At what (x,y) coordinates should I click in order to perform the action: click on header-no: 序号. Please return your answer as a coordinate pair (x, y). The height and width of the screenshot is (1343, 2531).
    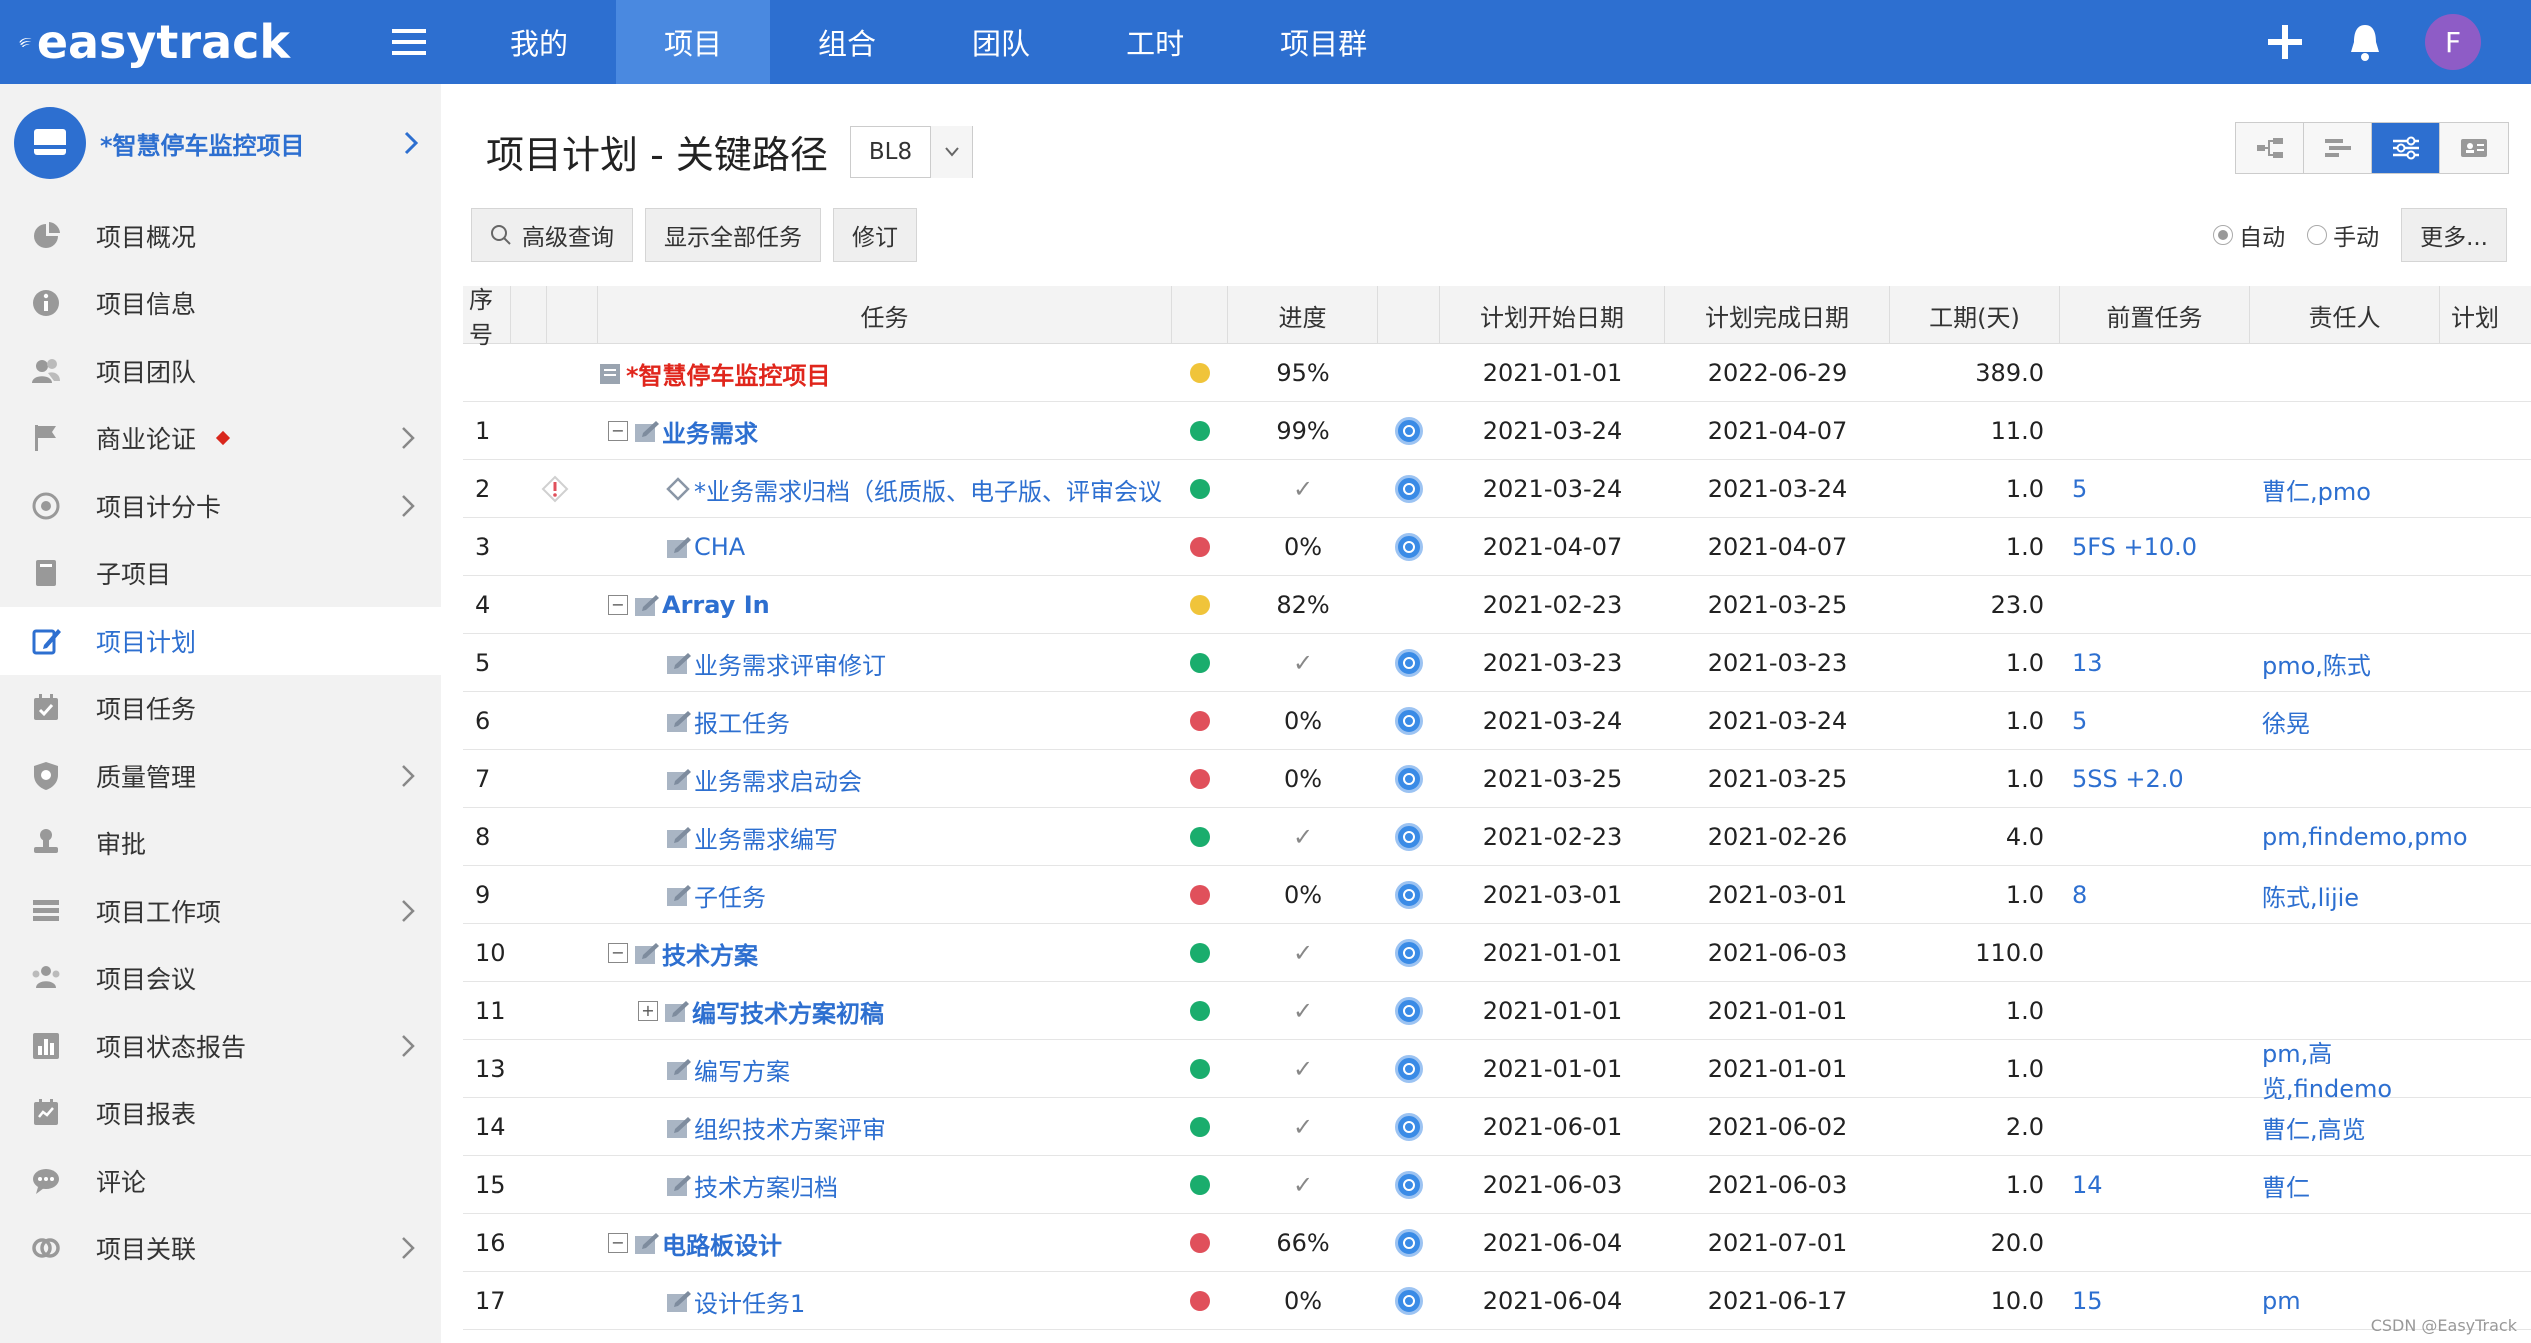
    Looking at the image, I should click on (487, 317).